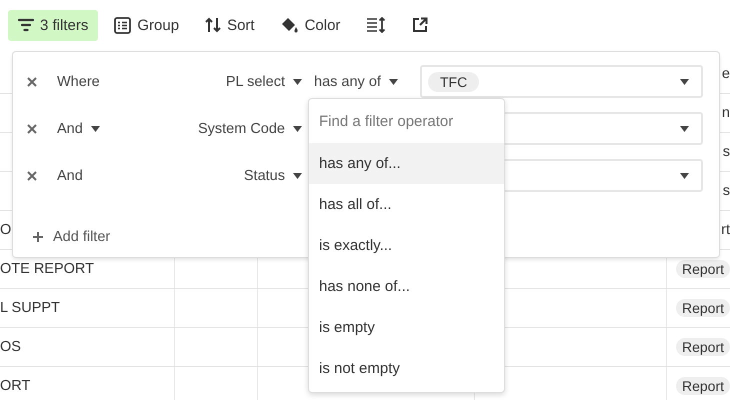  Describe the element at coordinates (350, 82) in the screenshot. I see `operator-dropdown: has any of` at that location.